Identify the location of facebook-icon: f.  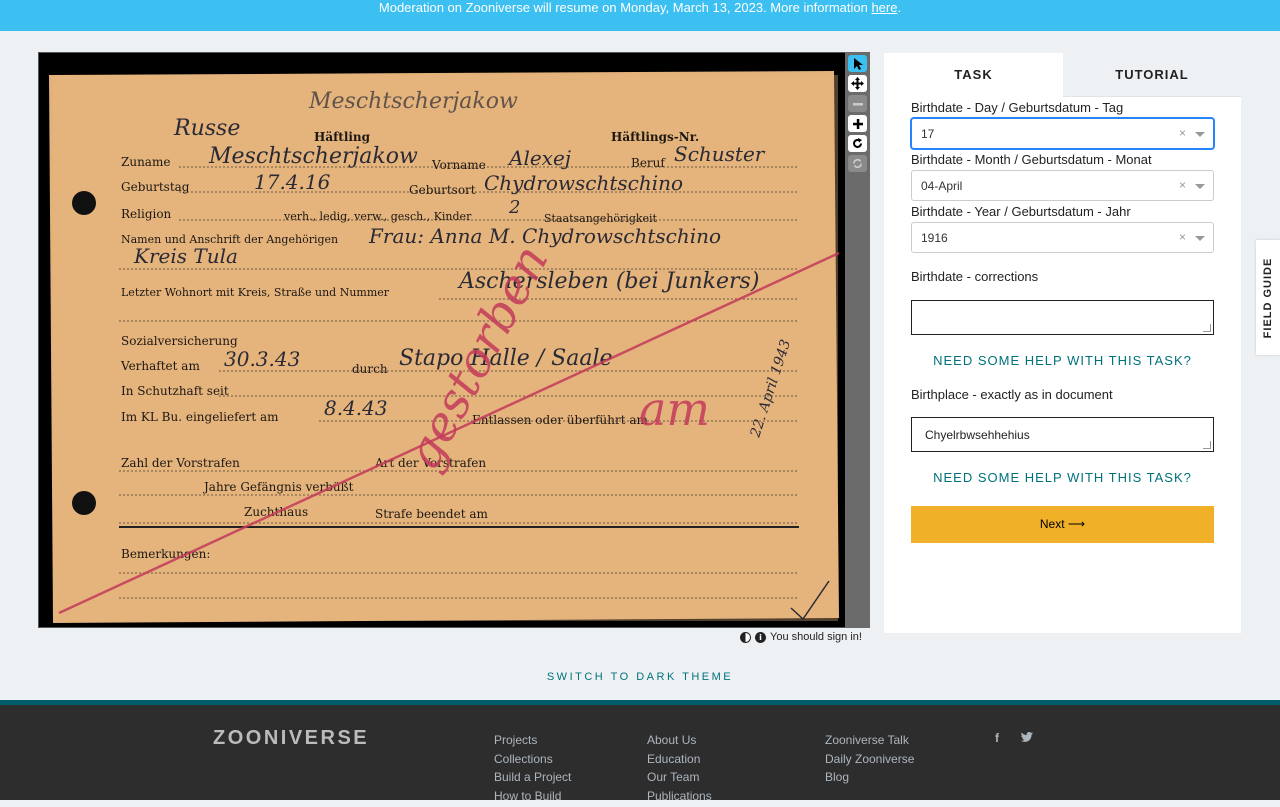
(997, 738).